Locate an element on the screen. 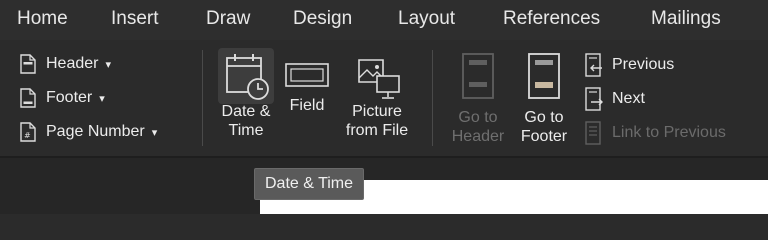 The height and width of the screenshot is (240, 768). link-to-previous-button: Link to Previous is located at coordinates (654, 133).